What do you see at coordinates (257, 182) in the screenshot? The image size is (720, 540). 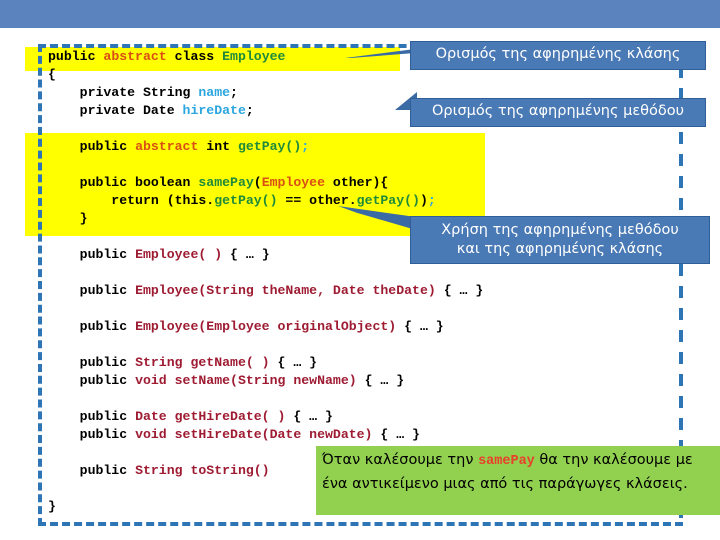 I see `code-token: (` at bounding box center [257, 182].